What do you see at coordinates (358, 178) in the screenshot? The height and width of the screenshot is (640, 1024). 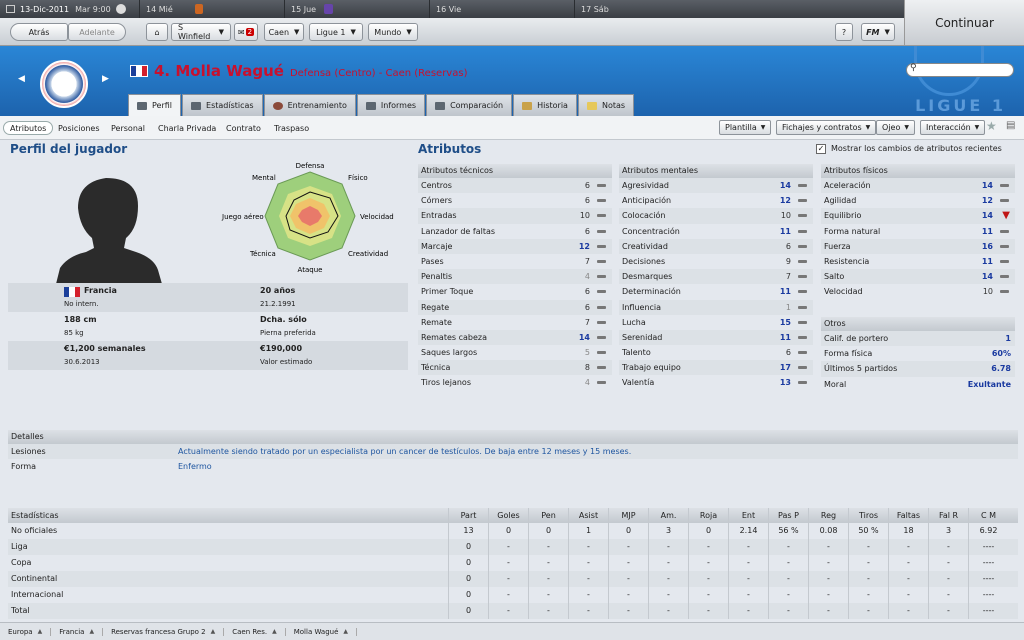 I see `radar-label: Físico` at bounding box center [358, 178].